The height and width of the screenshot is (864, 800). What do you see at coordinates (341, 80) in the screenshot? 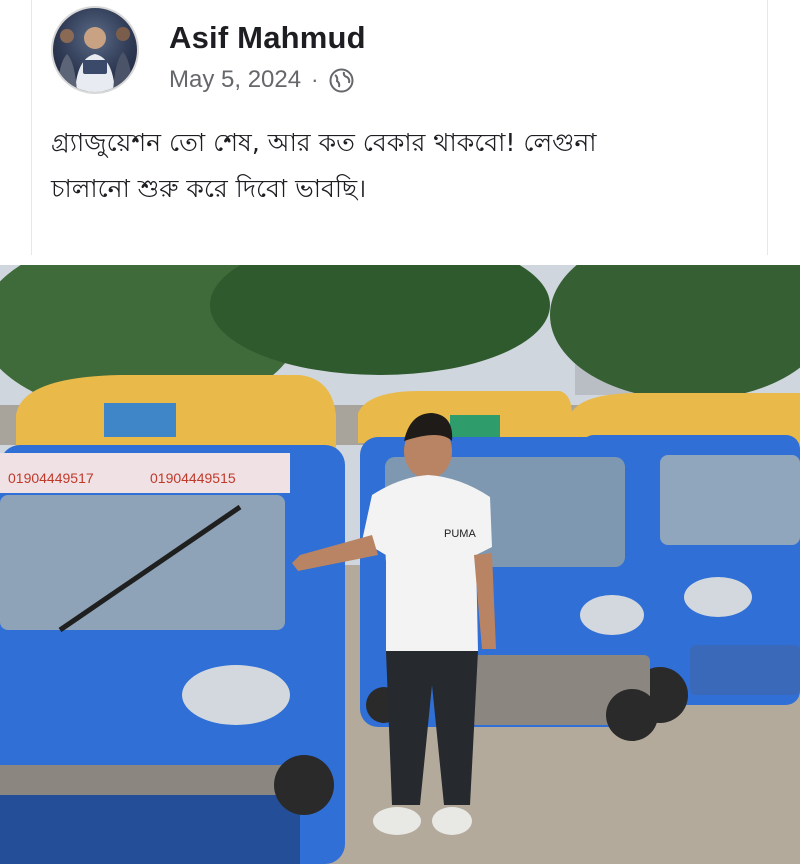
I see `globe-icon` at bounding box center [341, 80].